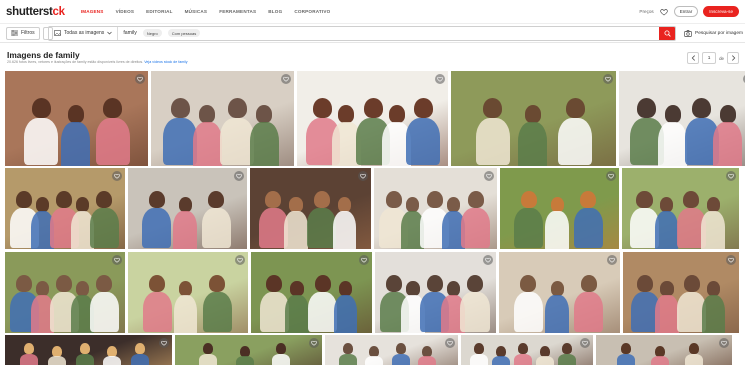  What do you see at coordinates (693, 58) in the screenshot?
I see `previous-page-button` at bounding box center [693, 58].